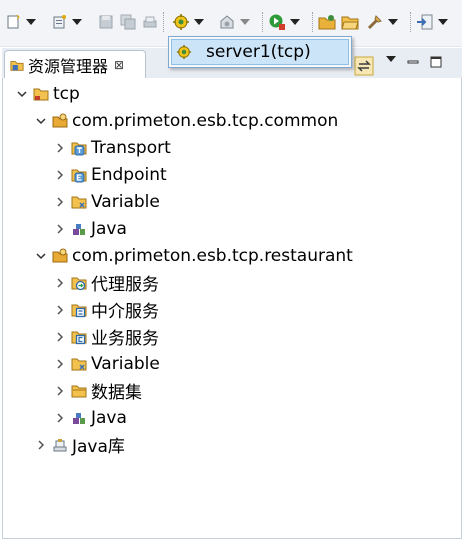 The height and width of the screenshot is (540, 462). What do you see at coordinates (125, 285) in the screenshot?
I see `tree-node-label: 代理服务` at bounding box center [125, 285].